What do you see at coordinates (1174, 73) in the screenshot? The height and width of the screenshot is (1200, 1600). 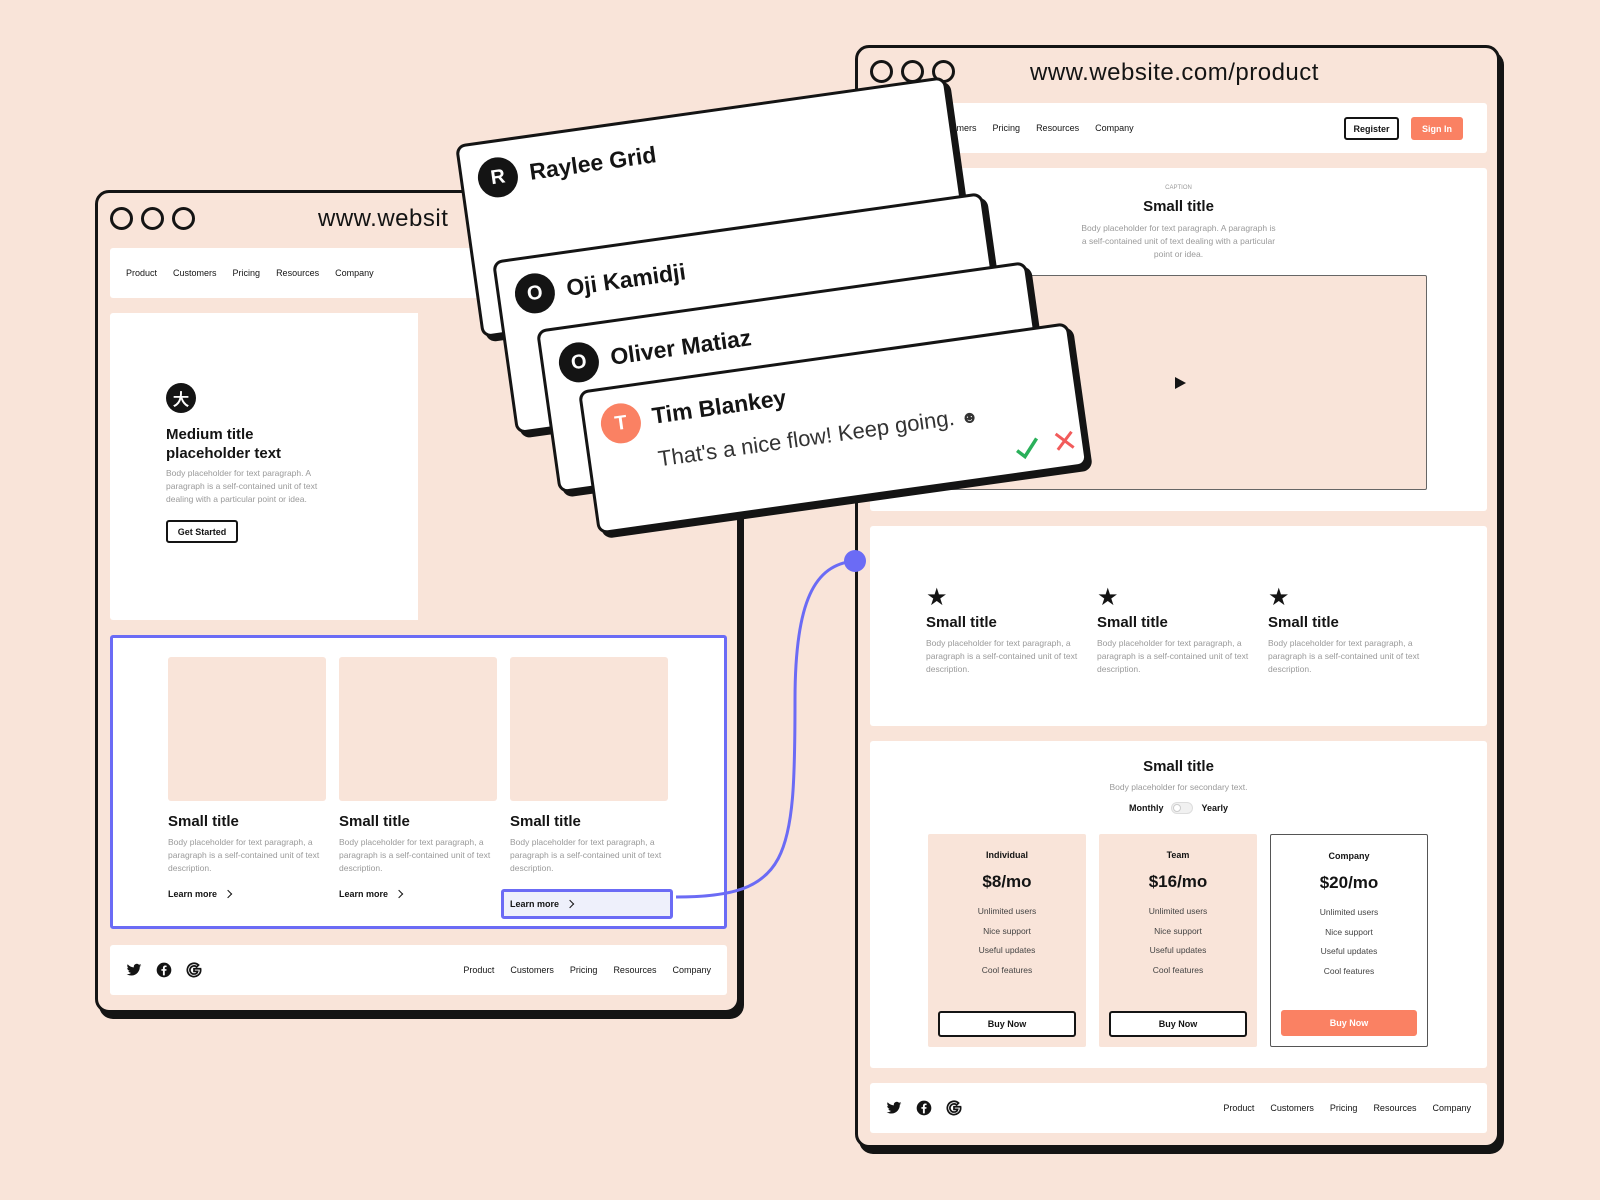 I see `address-bar-url: www.website.com/product` at bounding box center [1174, 73].